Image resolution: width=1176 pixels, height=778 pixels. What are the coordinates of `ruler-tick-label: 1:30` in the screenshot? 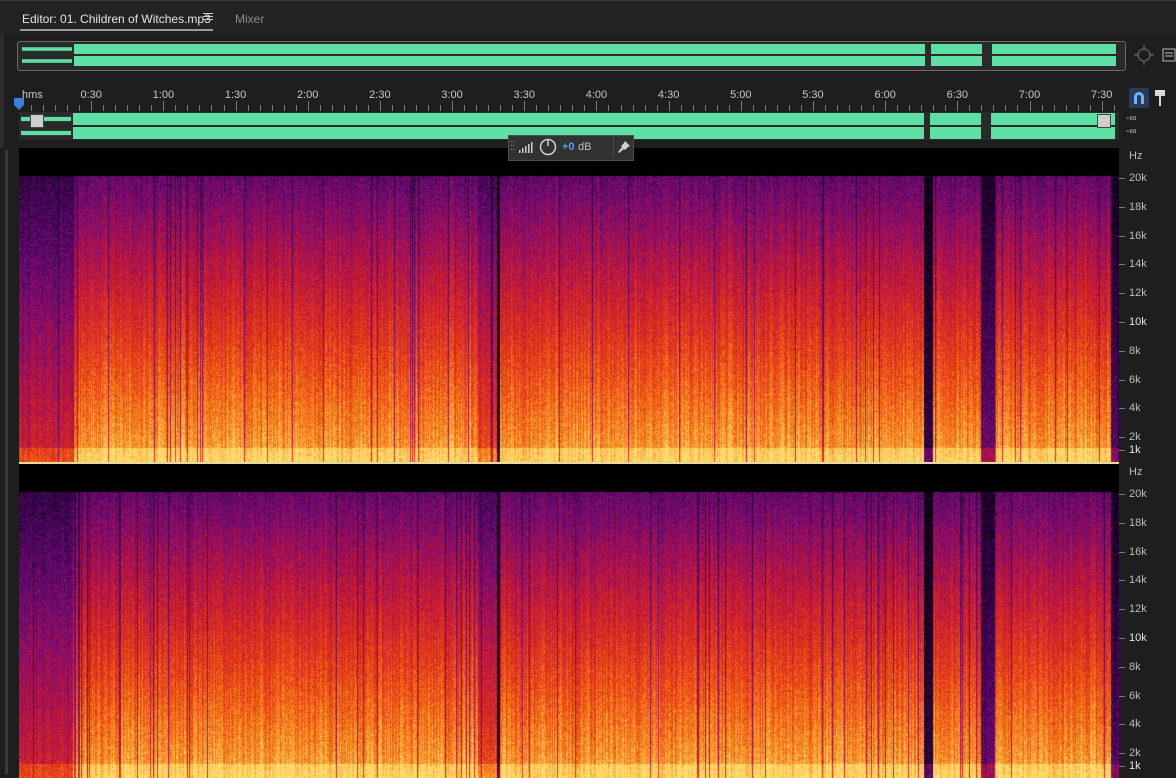 It's located at (235, 95).